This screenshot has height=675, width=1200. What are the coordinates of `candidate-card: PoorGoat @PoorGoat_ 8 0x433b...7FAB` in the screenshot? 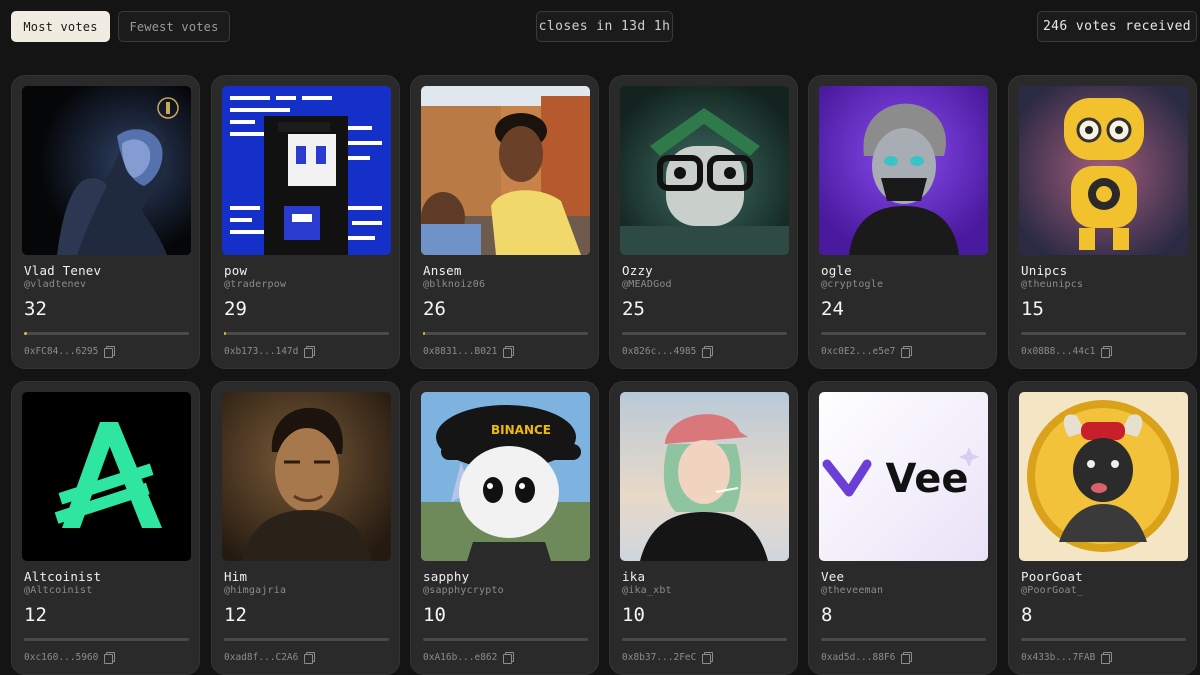 It's located at (1102, 528).